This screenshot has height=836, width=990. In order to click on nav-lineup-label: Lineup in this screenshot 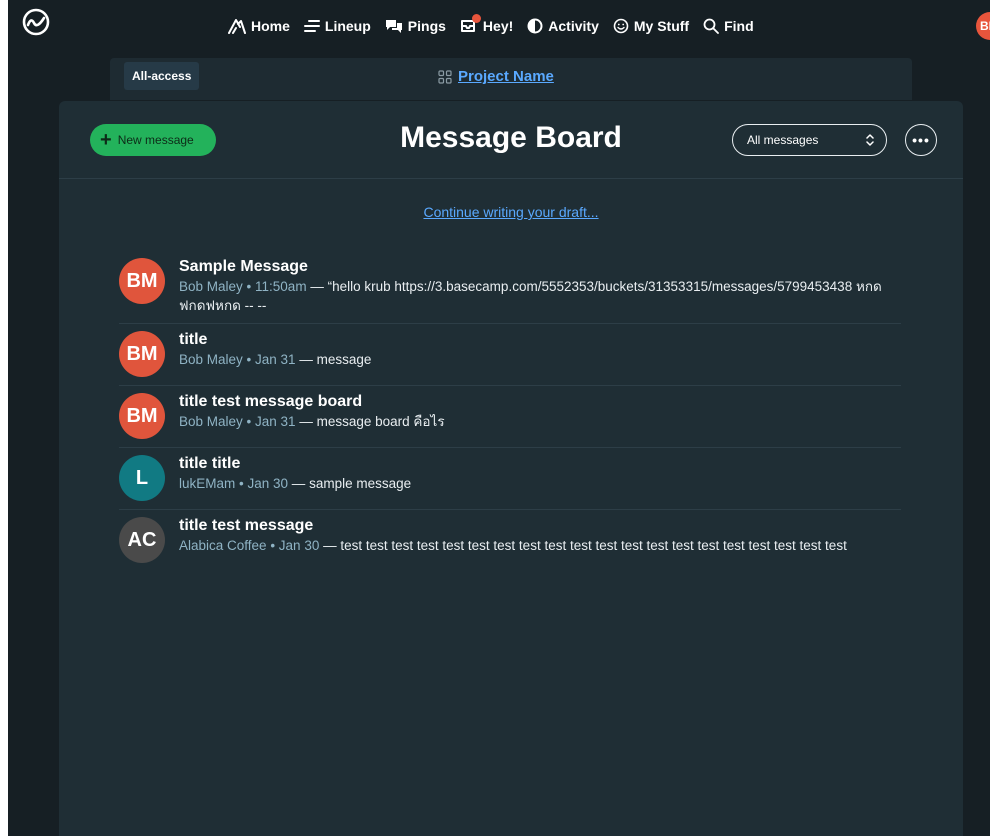, I will do `click(347, 26)`.